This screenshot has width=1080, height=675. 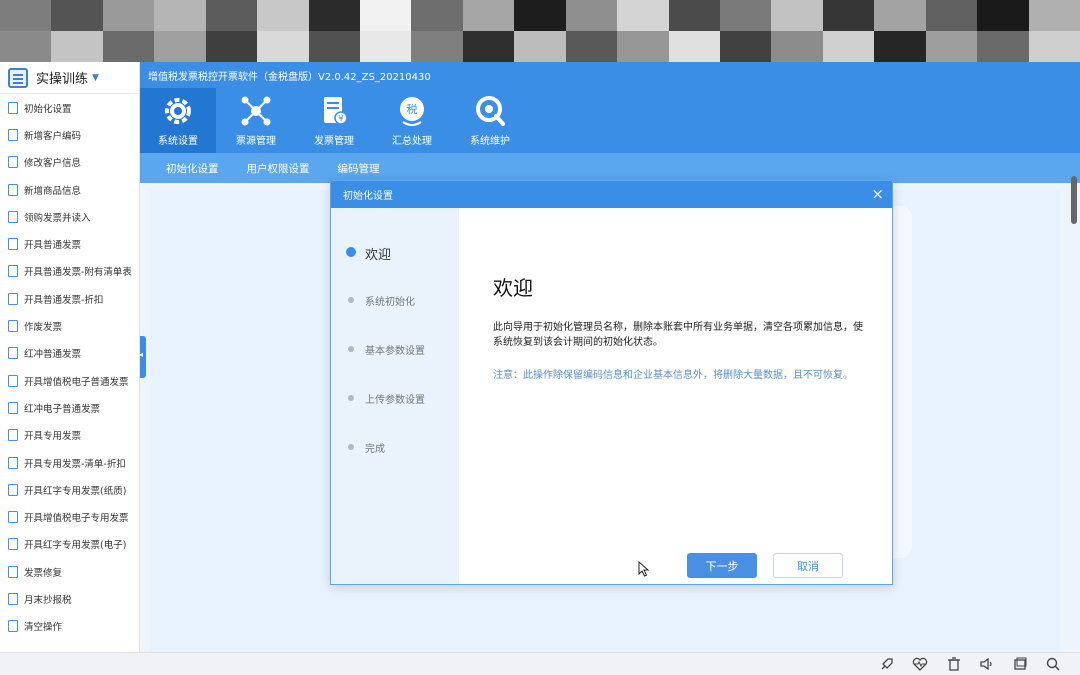 What do you see at coordinates (1020, 664) in the screenshot?
I see `window-icon` at bounding box center [1020, 664].